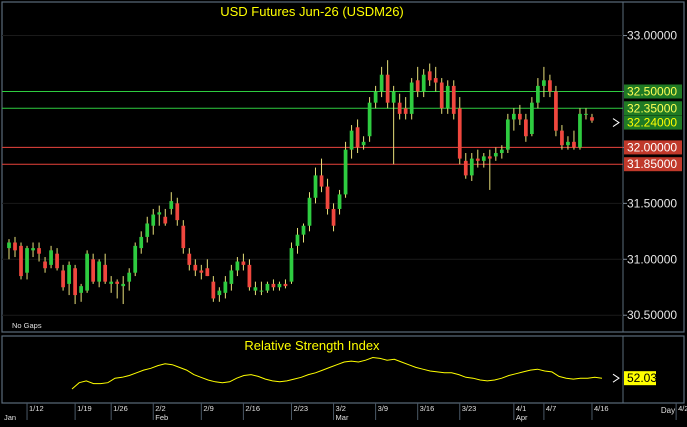 Image resolution: width=687 pixels, height=427 pixels. Describe the element at coordinates (642, 378) in the screenshot. I see `rsi-value-label: 52.03` at that location.